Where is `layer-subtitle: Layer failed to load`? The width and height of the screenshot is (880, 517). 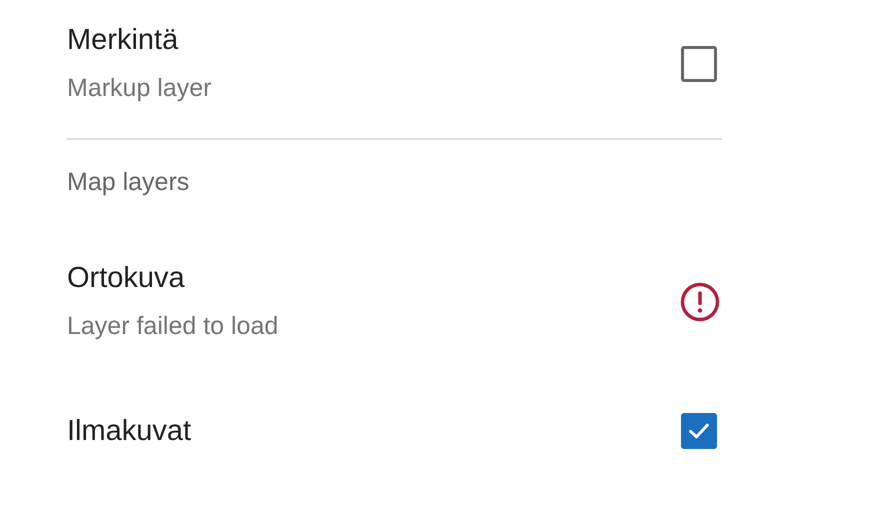 layer-subtitle: Layer failed to load is located at coordinates (172, 326).